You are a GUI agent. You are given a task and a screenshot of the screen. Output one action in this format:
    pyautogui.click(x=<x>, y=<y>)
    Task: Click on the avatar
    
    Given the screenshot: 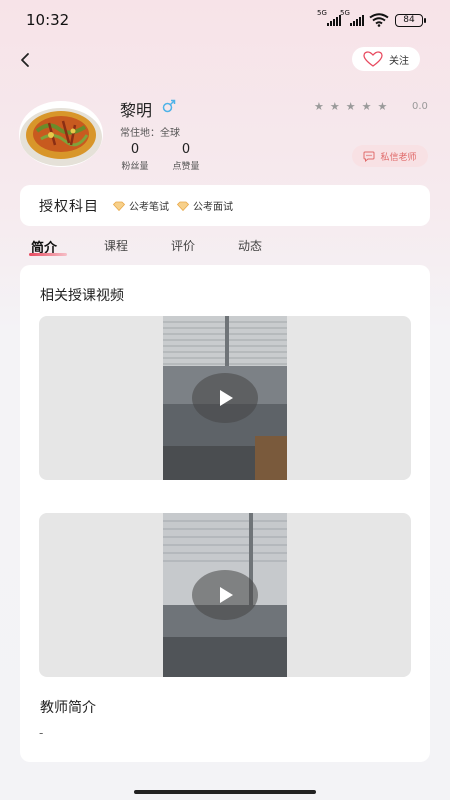 What is the action you would take?
    pyautogui.click(x=61, y=134)
    